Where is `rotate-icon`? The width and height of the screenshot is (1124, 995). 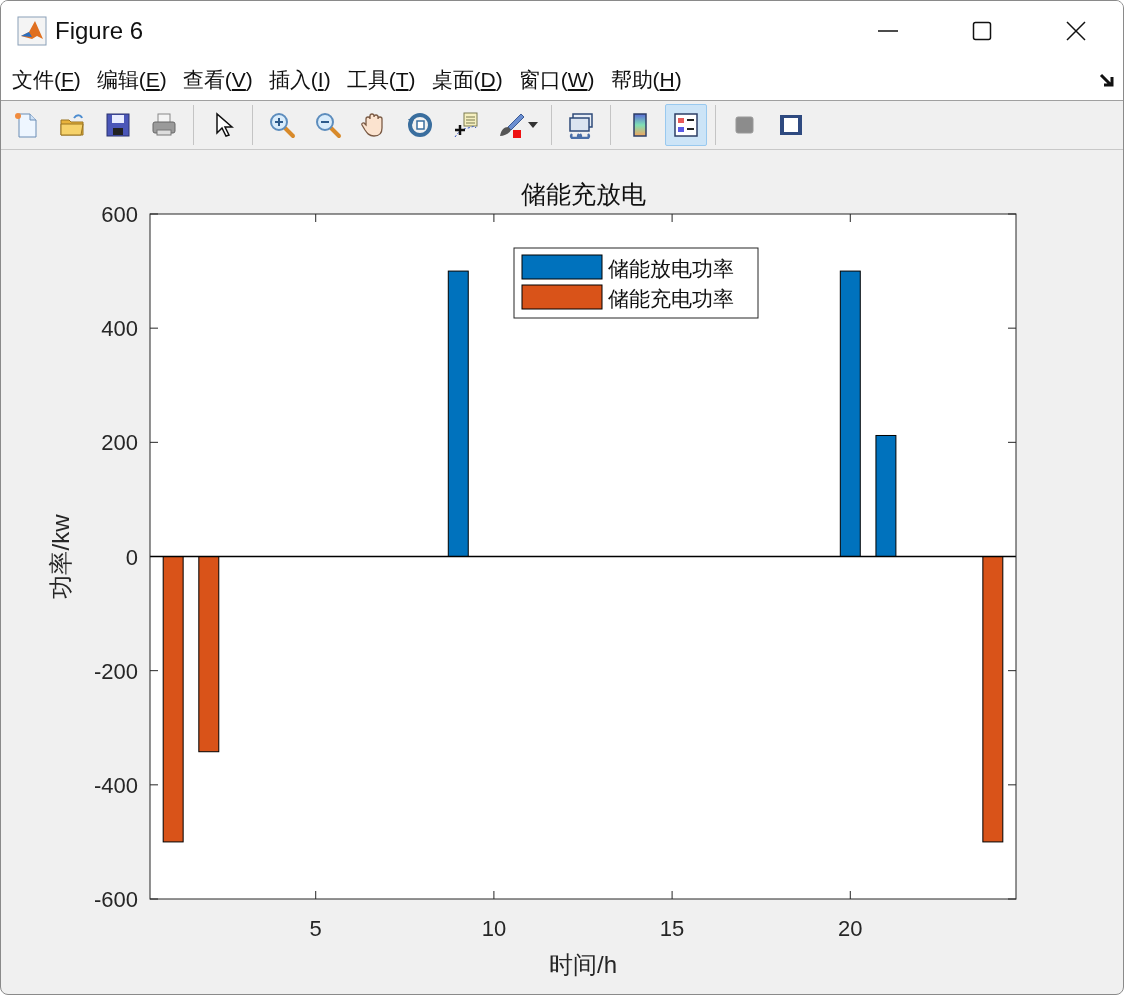
rotate-icon is located at coordinates (420, 124).